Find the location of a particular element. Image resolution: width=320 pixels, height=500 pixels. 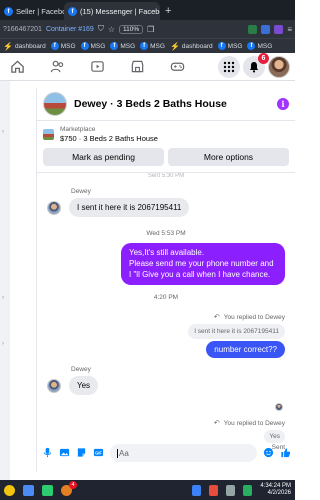

outgoing-message: number correct?? is located at coordinates (245, 350).